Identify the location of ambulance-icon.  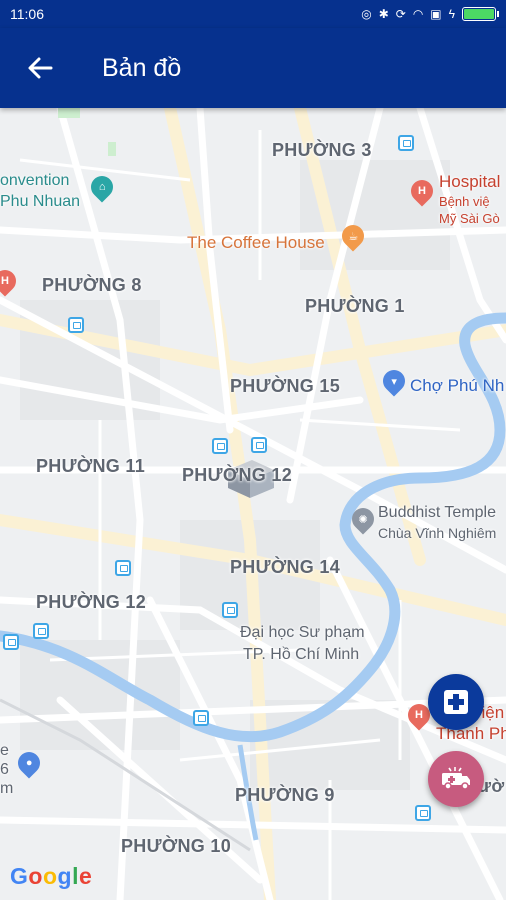
(456, 778).